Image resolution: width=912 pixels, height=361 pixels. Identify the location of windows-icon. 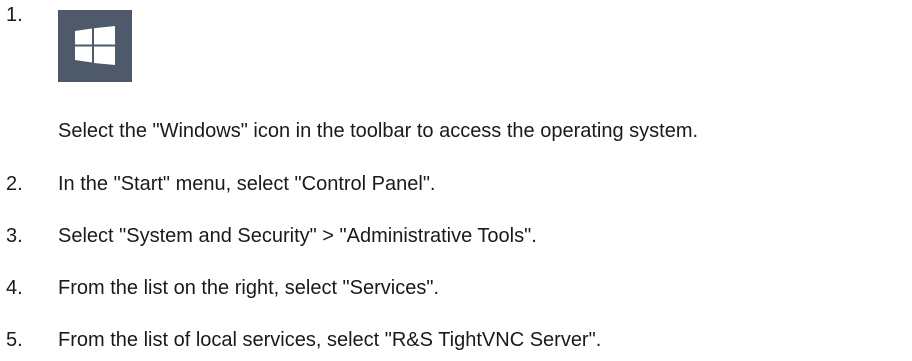
(95, 46).